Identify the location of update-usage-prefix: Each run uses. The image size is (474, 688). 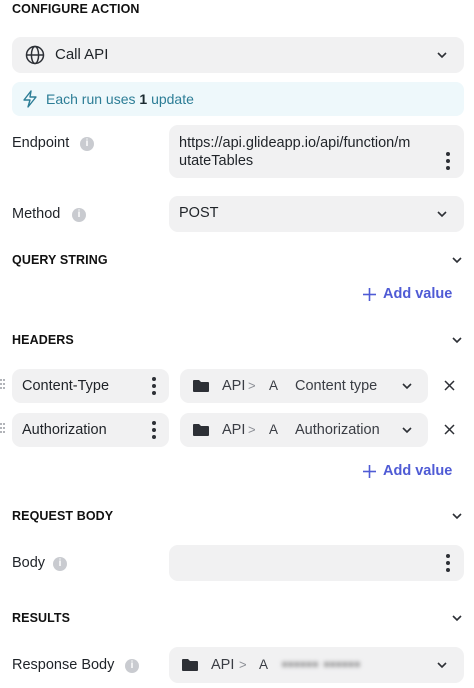
(91, 99).